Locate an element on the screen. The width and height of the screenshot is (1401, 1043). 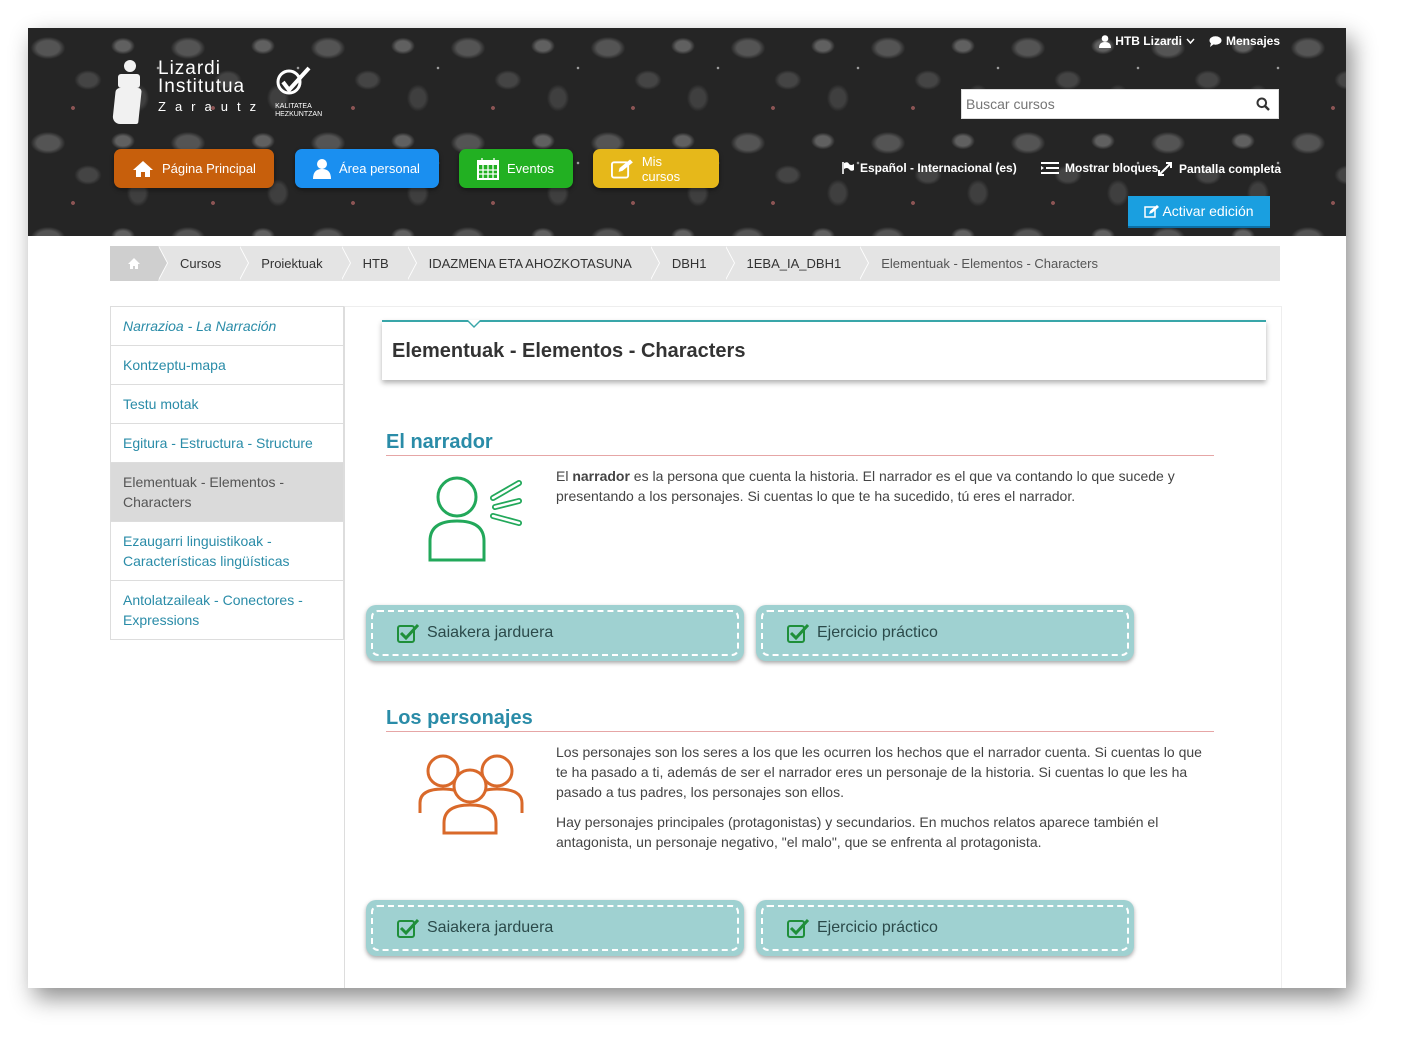
nav-personal-area-label: Área personal is located at coordinates (379, 168).